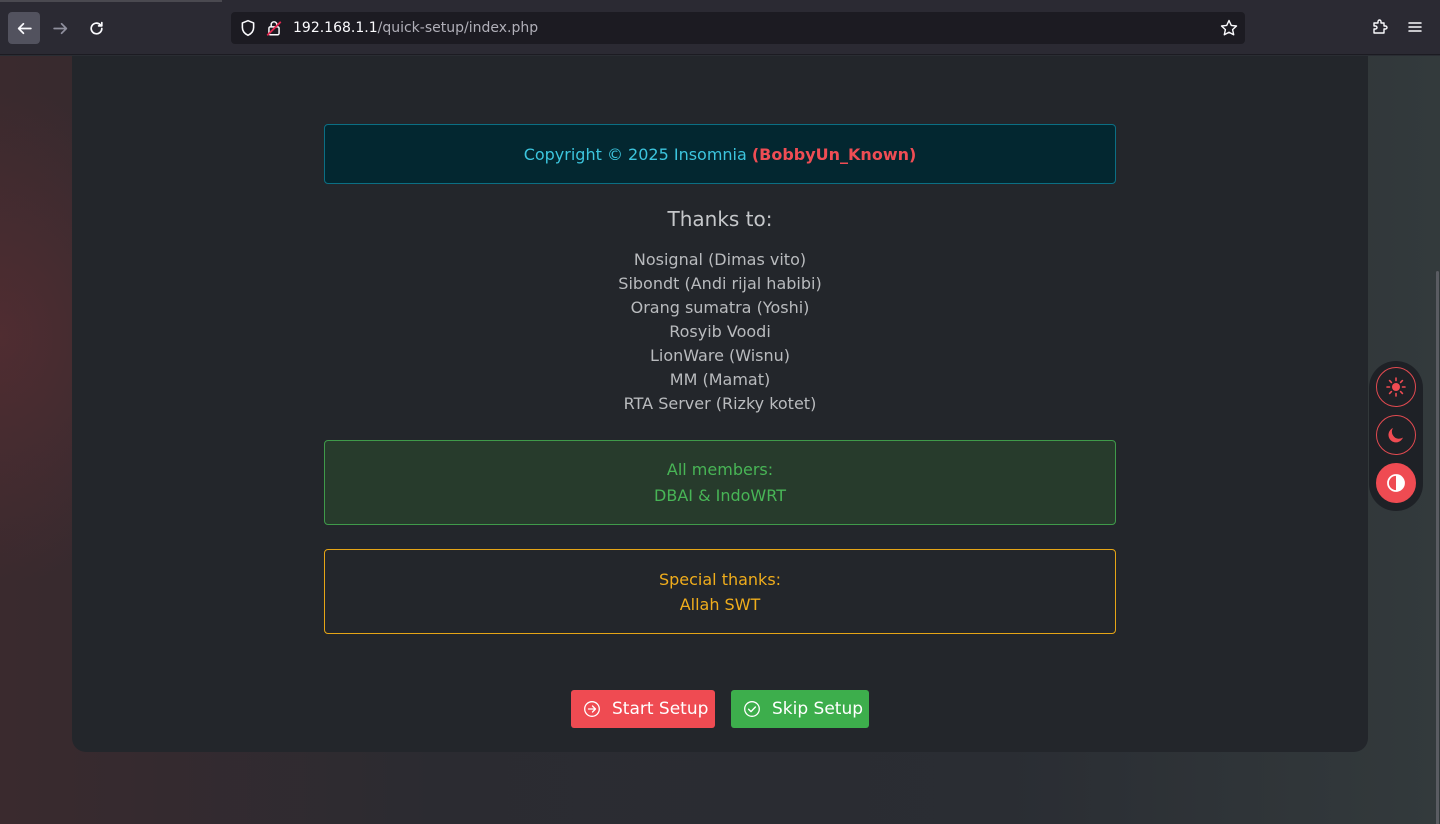 The height and width of the screenshot is (824, 1440). I want to click on copyright-author: (BobbyUn_Known), so click(834, 154).